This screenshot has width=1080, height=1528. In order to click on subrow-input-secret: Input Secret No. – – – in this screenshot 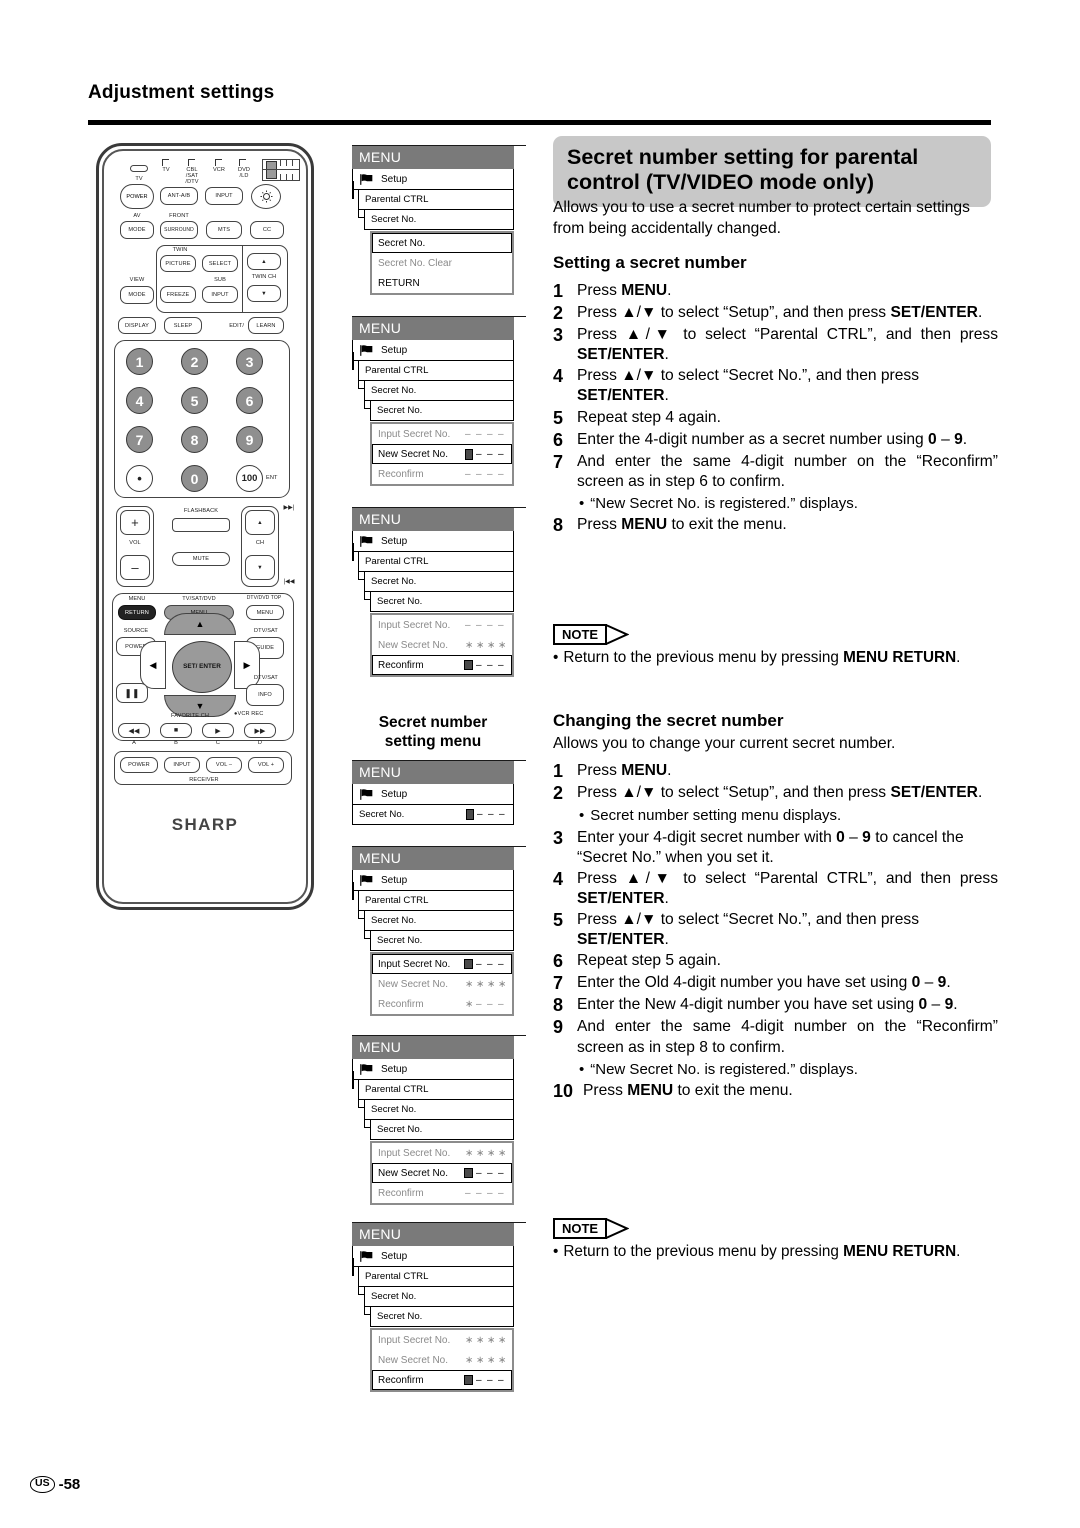, I will do `click(442, 964)`.